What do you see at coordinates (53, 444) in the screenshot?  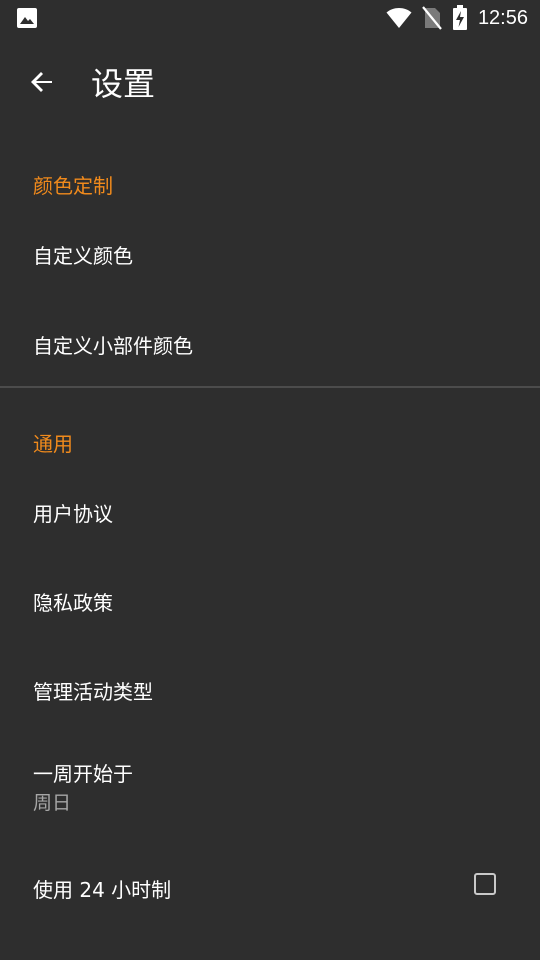 I see `section-header-general: 通用` at bounding box center [53, 444].